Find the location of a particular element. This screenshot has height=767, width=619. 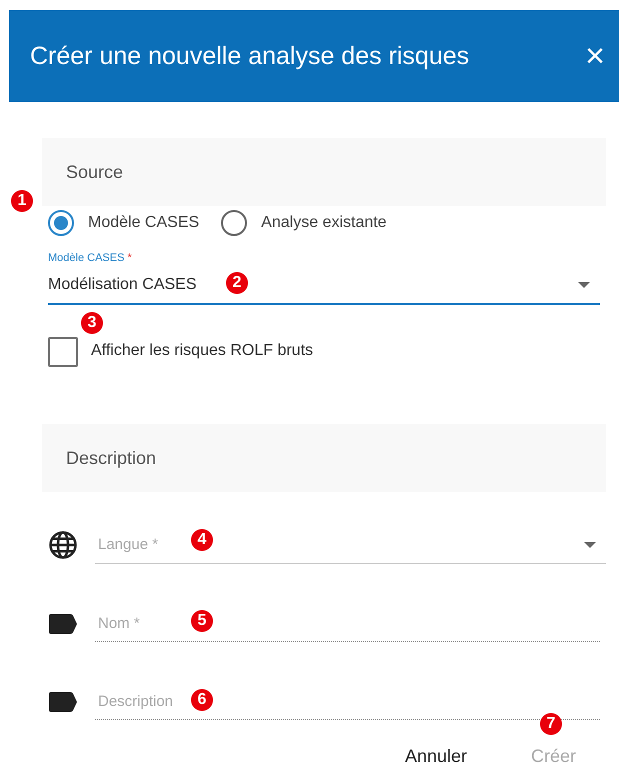

cancel-button: Annuler is located at coordinates (435, 753).